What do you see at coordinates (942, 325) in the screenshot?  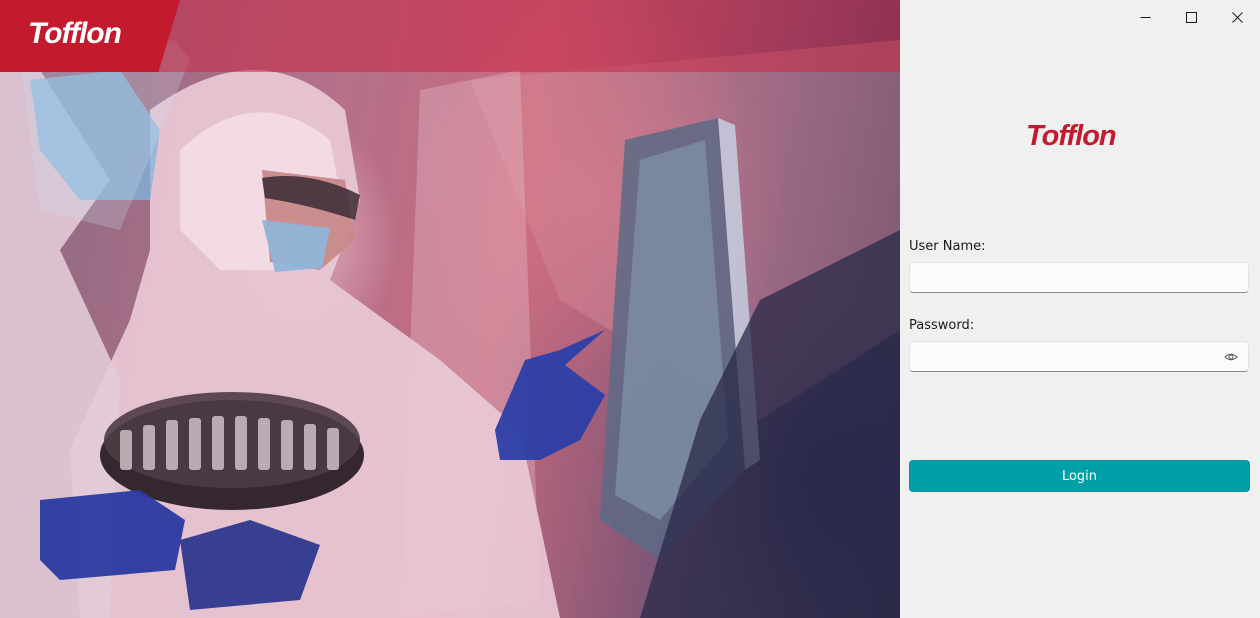 I see `password-label: Password:` at bounding box center [942, 325].